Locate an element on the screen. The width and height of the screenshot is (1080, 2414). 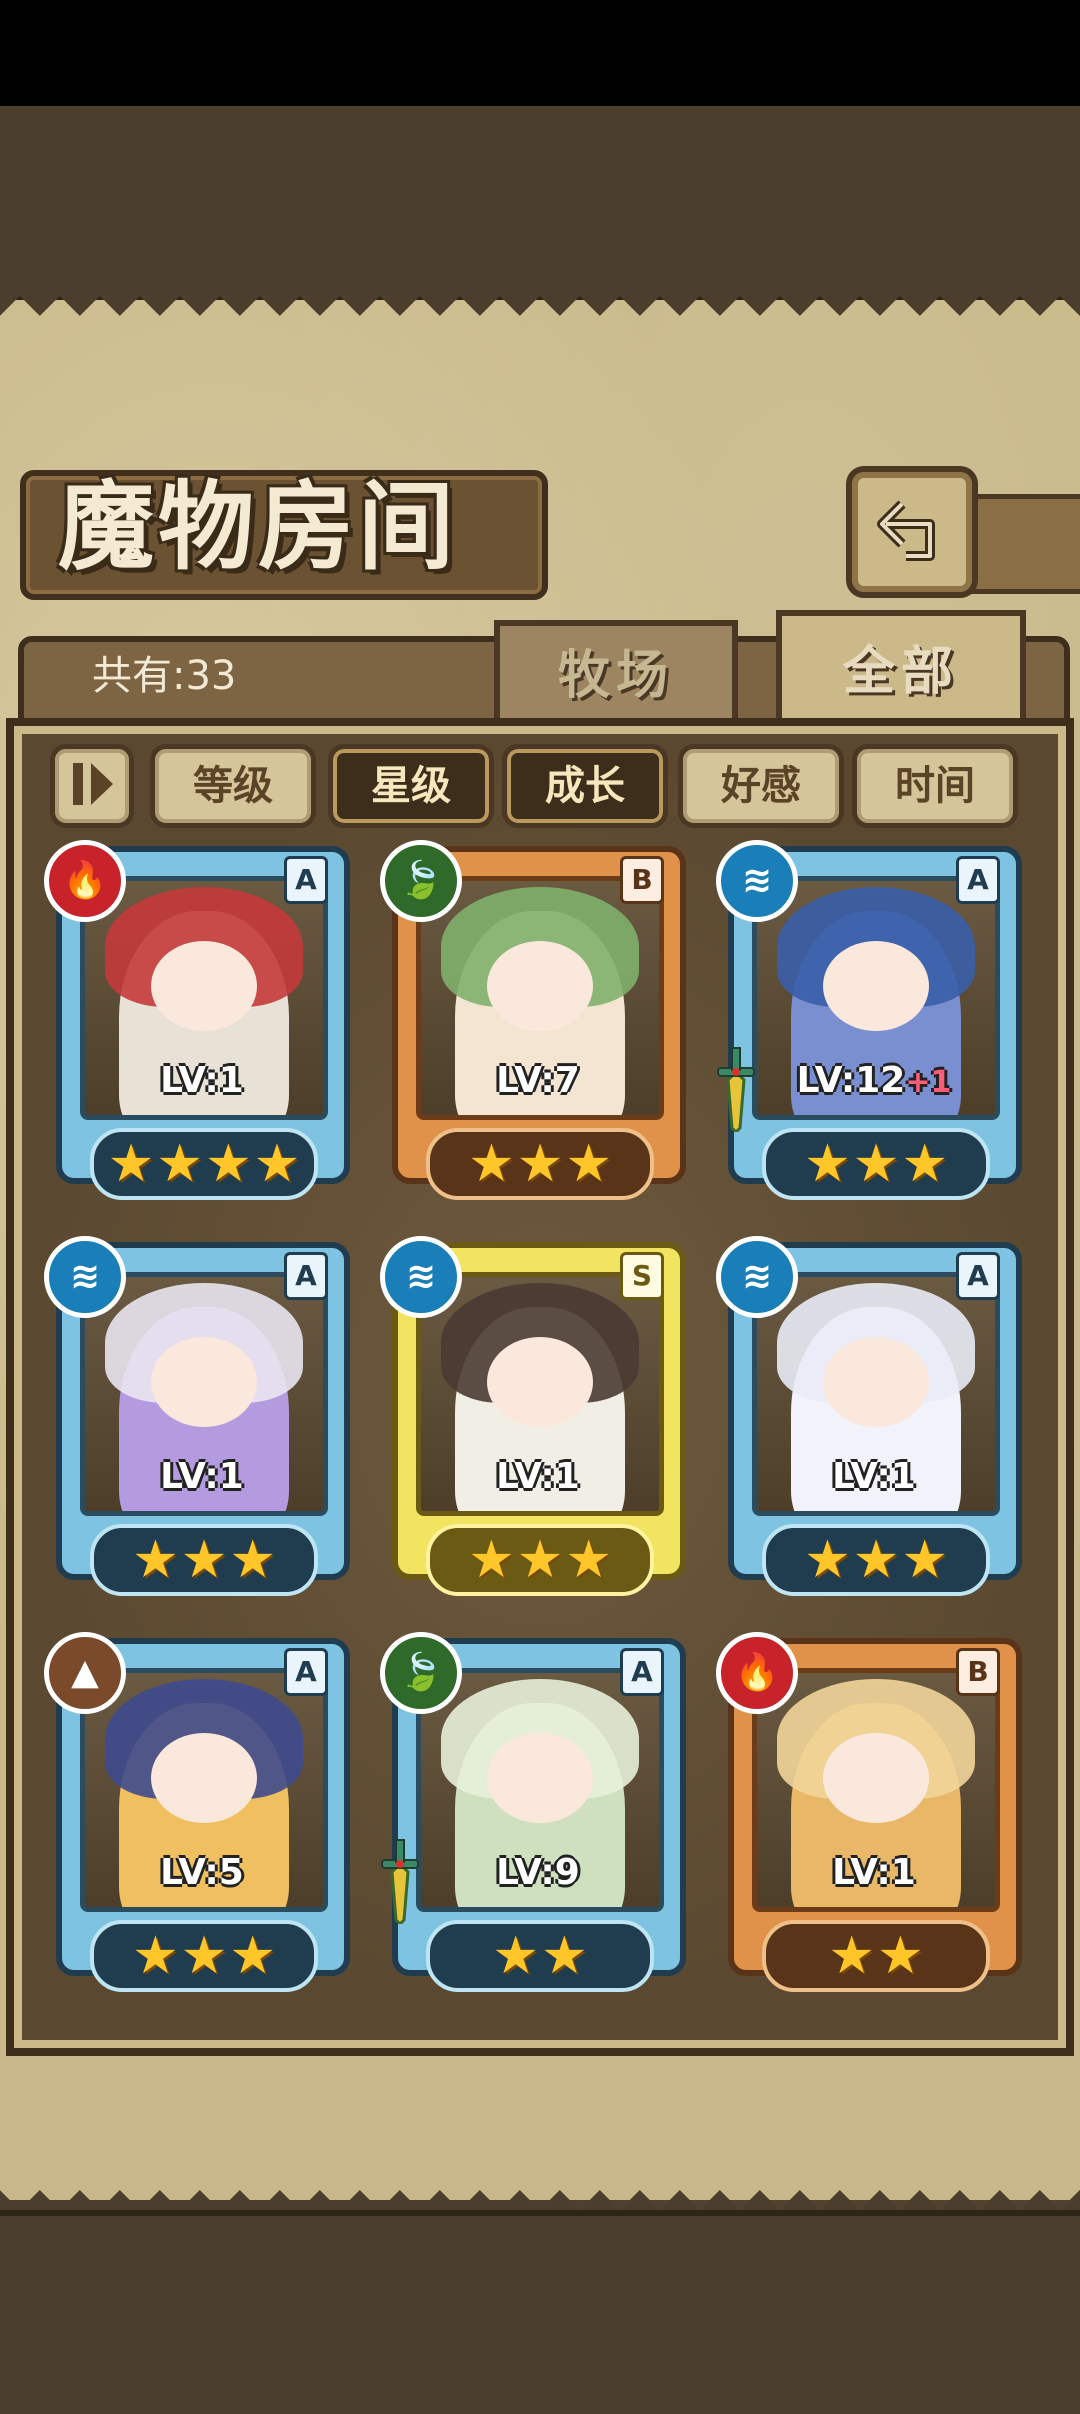
filter-star-button: 星级 is located at coordinates (411, 786).